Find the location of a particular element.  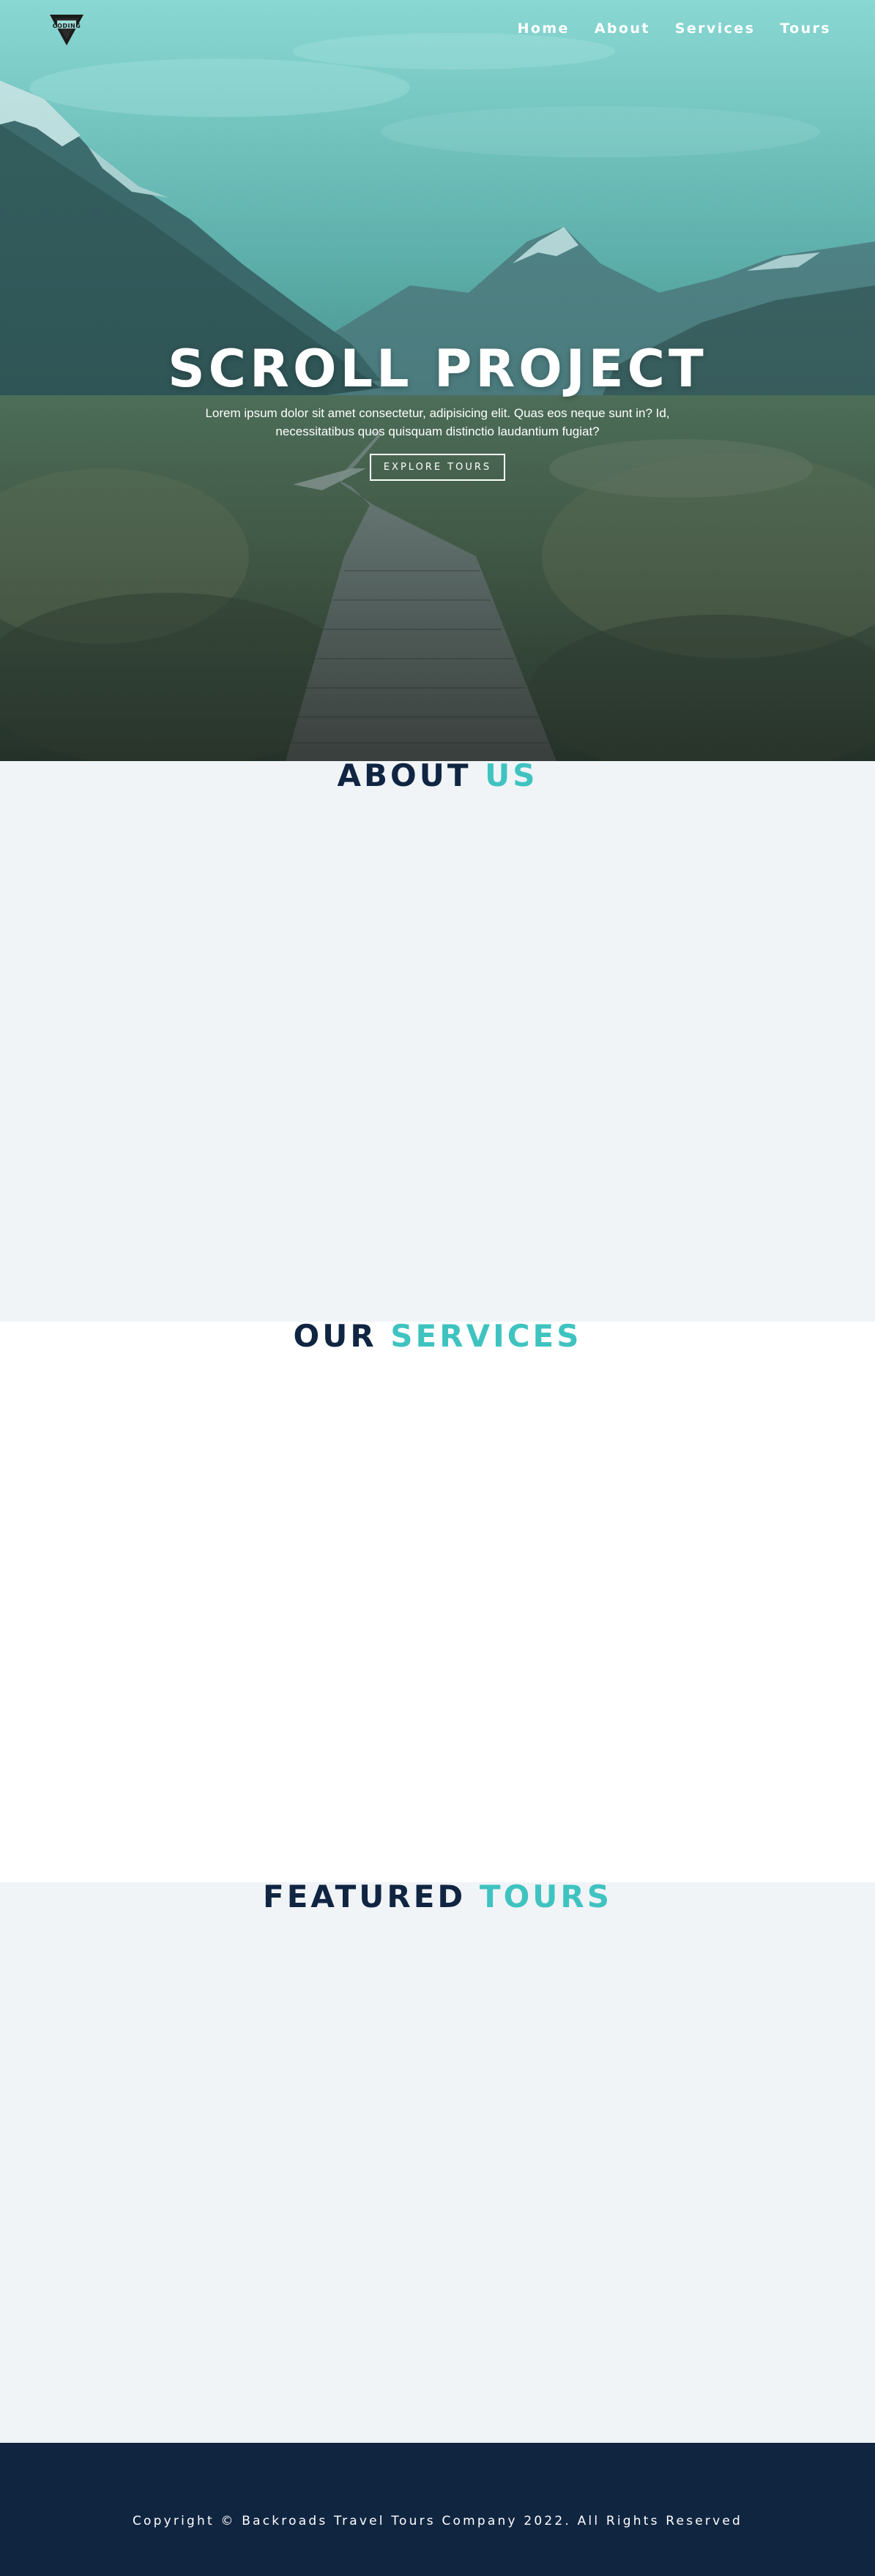

tours-section-title: FEATURED TOURS is located at coordinates (437, 1897).